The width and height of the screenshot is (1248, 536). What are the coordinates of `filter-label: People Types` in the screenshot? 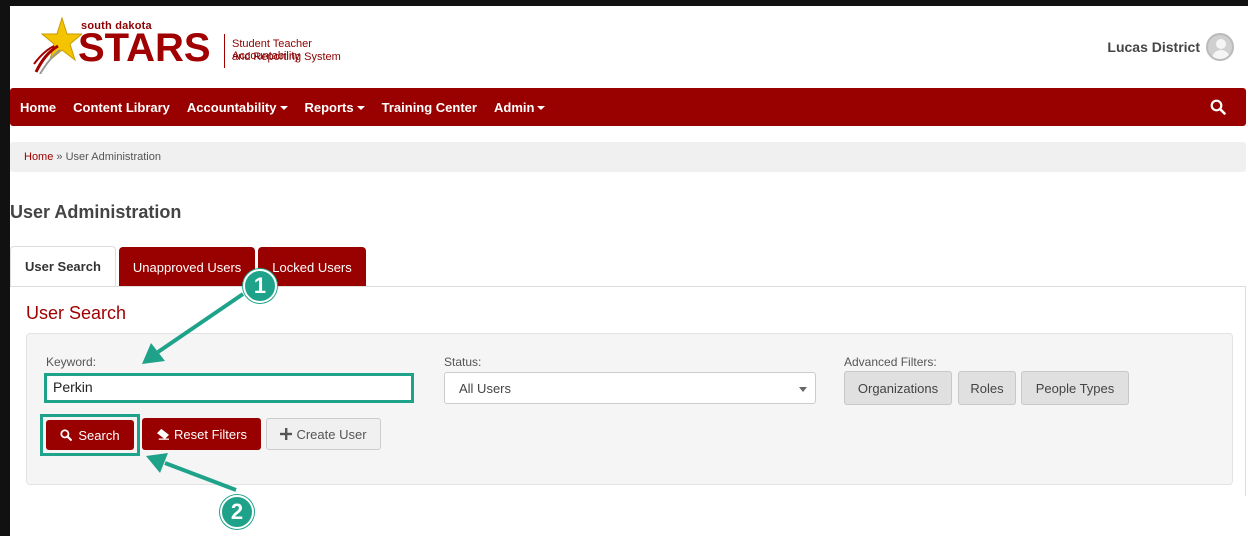 It's located at (1075, 388).